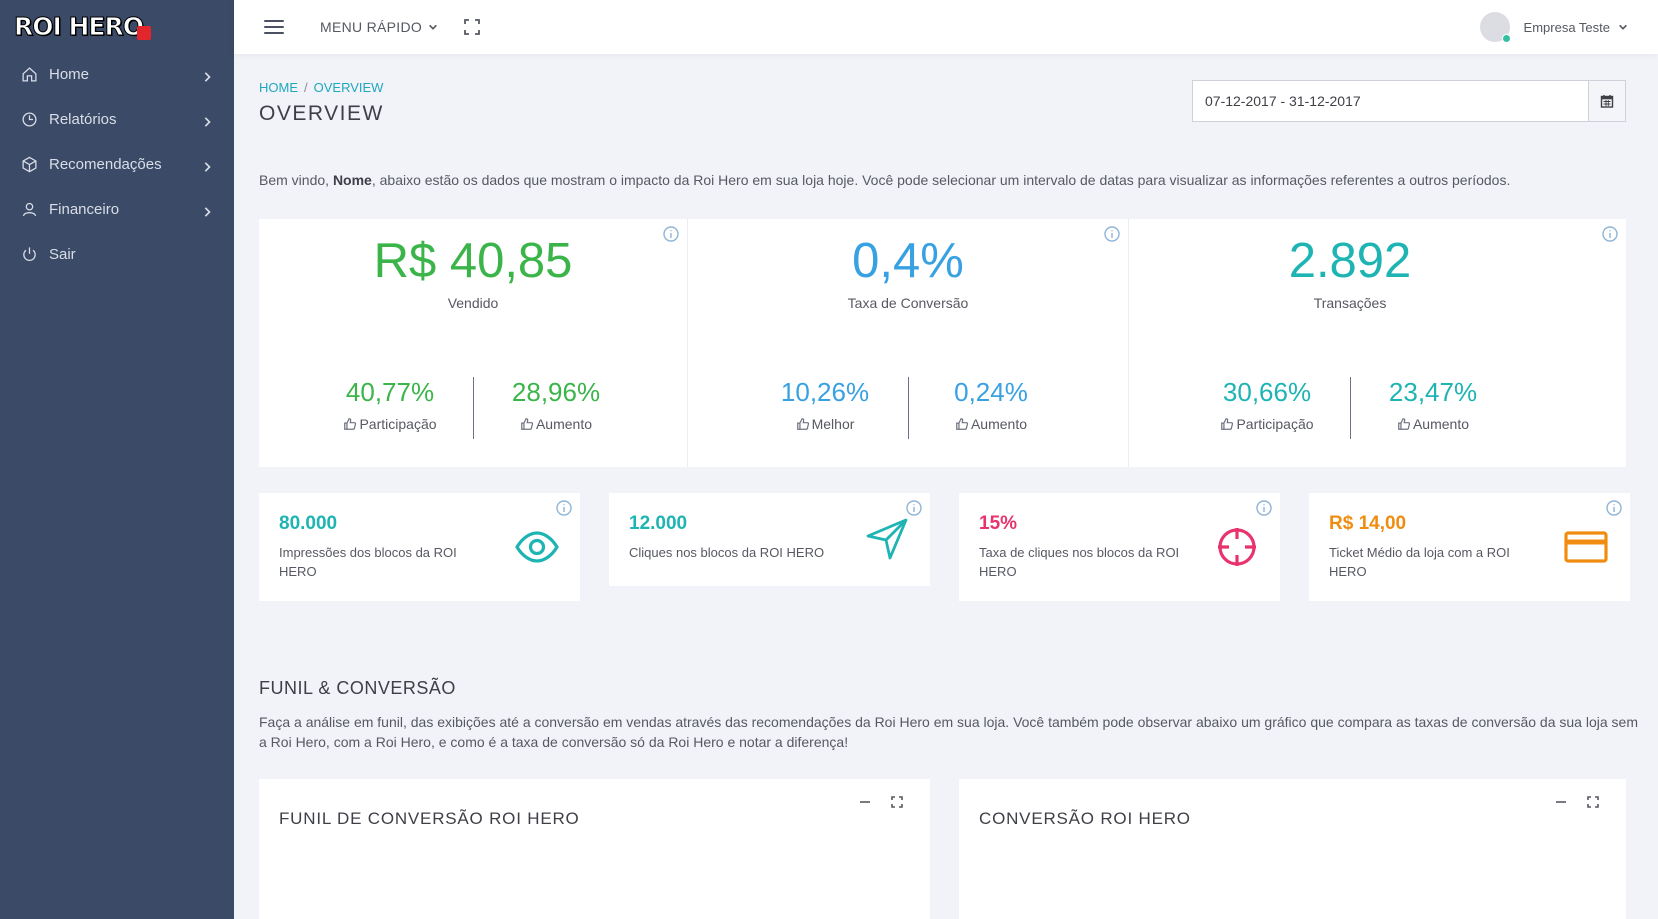 The height and width of the screenshot is (919, 1658). I want to click on sub-stat-label: Melhor, so click(833, 424).